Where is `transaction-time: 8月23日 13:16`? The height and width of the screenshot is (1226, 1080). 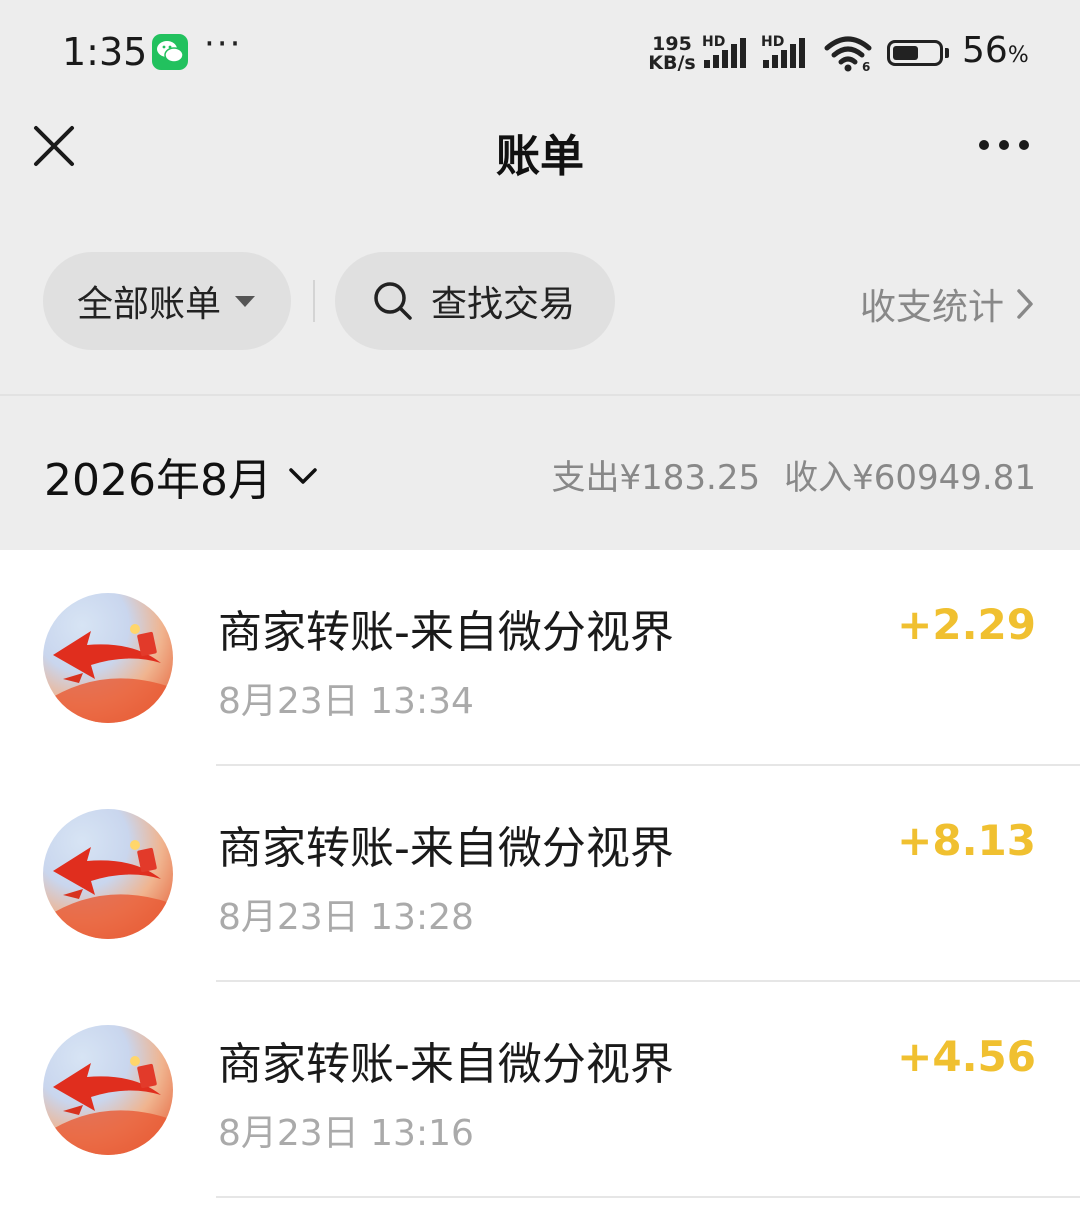
transaction-time: 8月23日 13:16 is located at coordinates (346, 1133).